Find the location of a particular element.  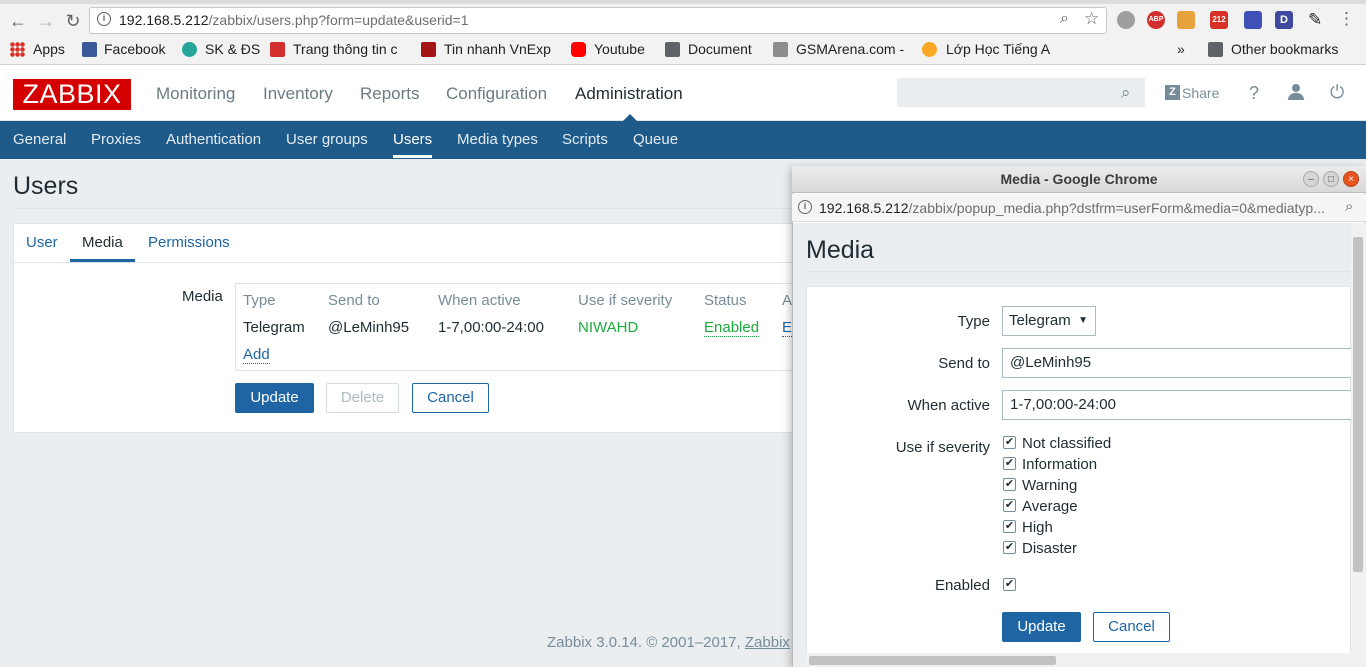

bookmark-trang-thong-tin: Trang thông tin c is located at coordinates (350, 49).